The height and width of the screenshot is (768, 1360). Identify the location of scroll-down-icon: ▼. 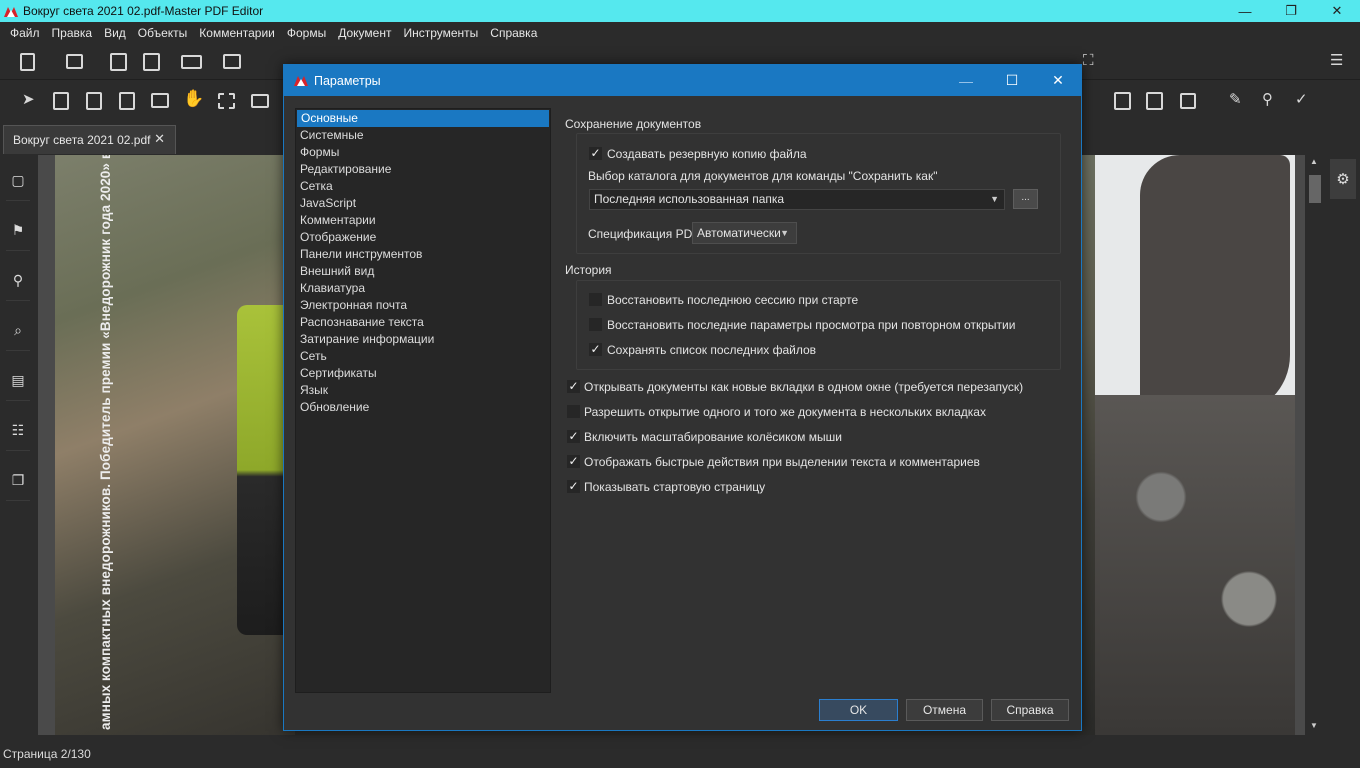
(1314, 725).